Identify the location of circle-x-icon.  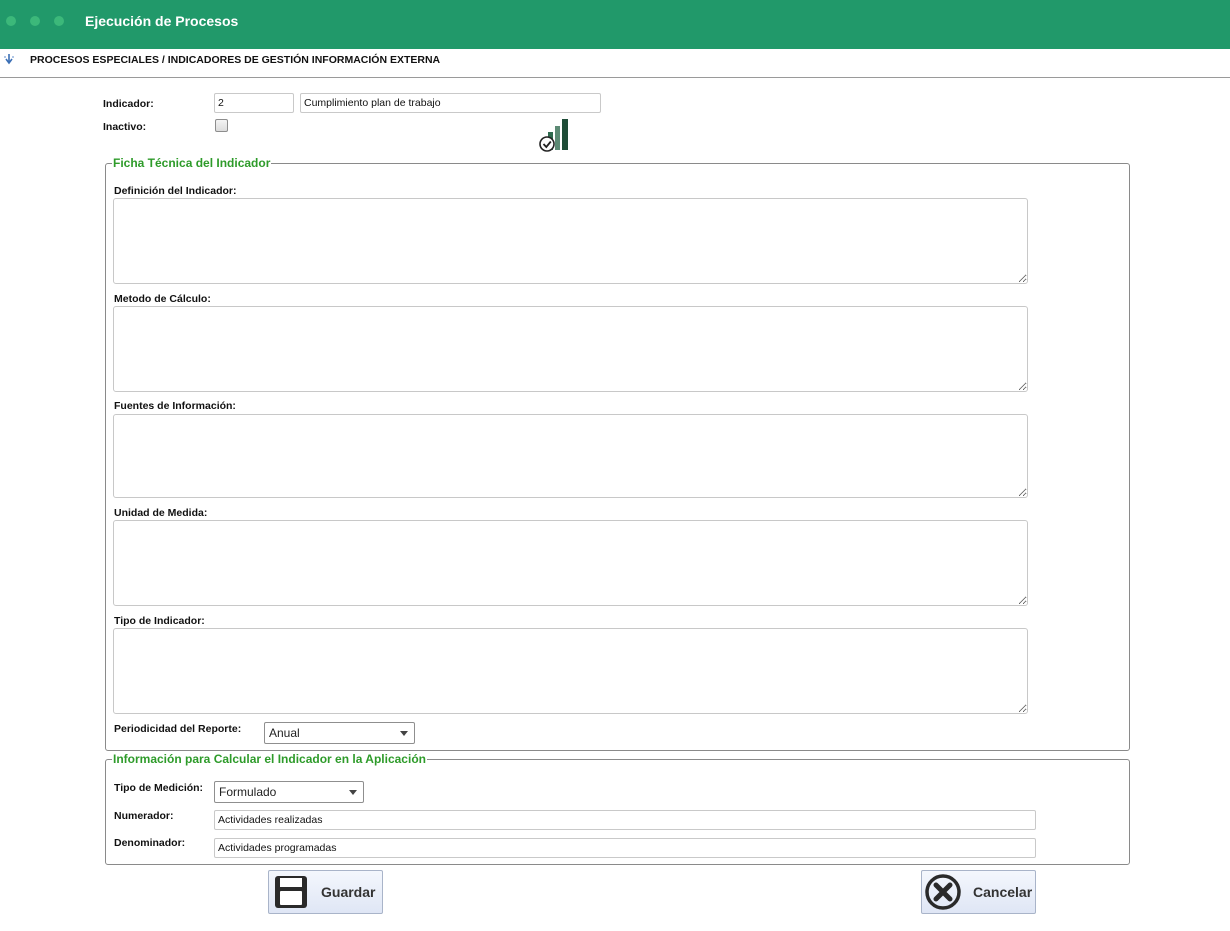
(943, 892).